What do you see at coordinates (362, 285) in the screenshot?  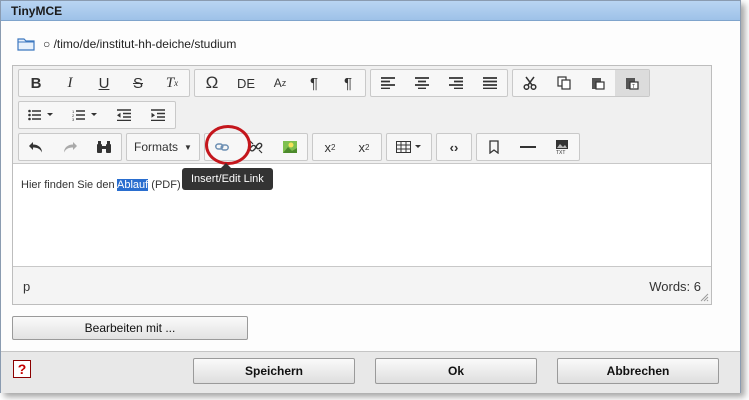 I see `editor-statusbar: p Words: 6` at bounding box center [362, 285].